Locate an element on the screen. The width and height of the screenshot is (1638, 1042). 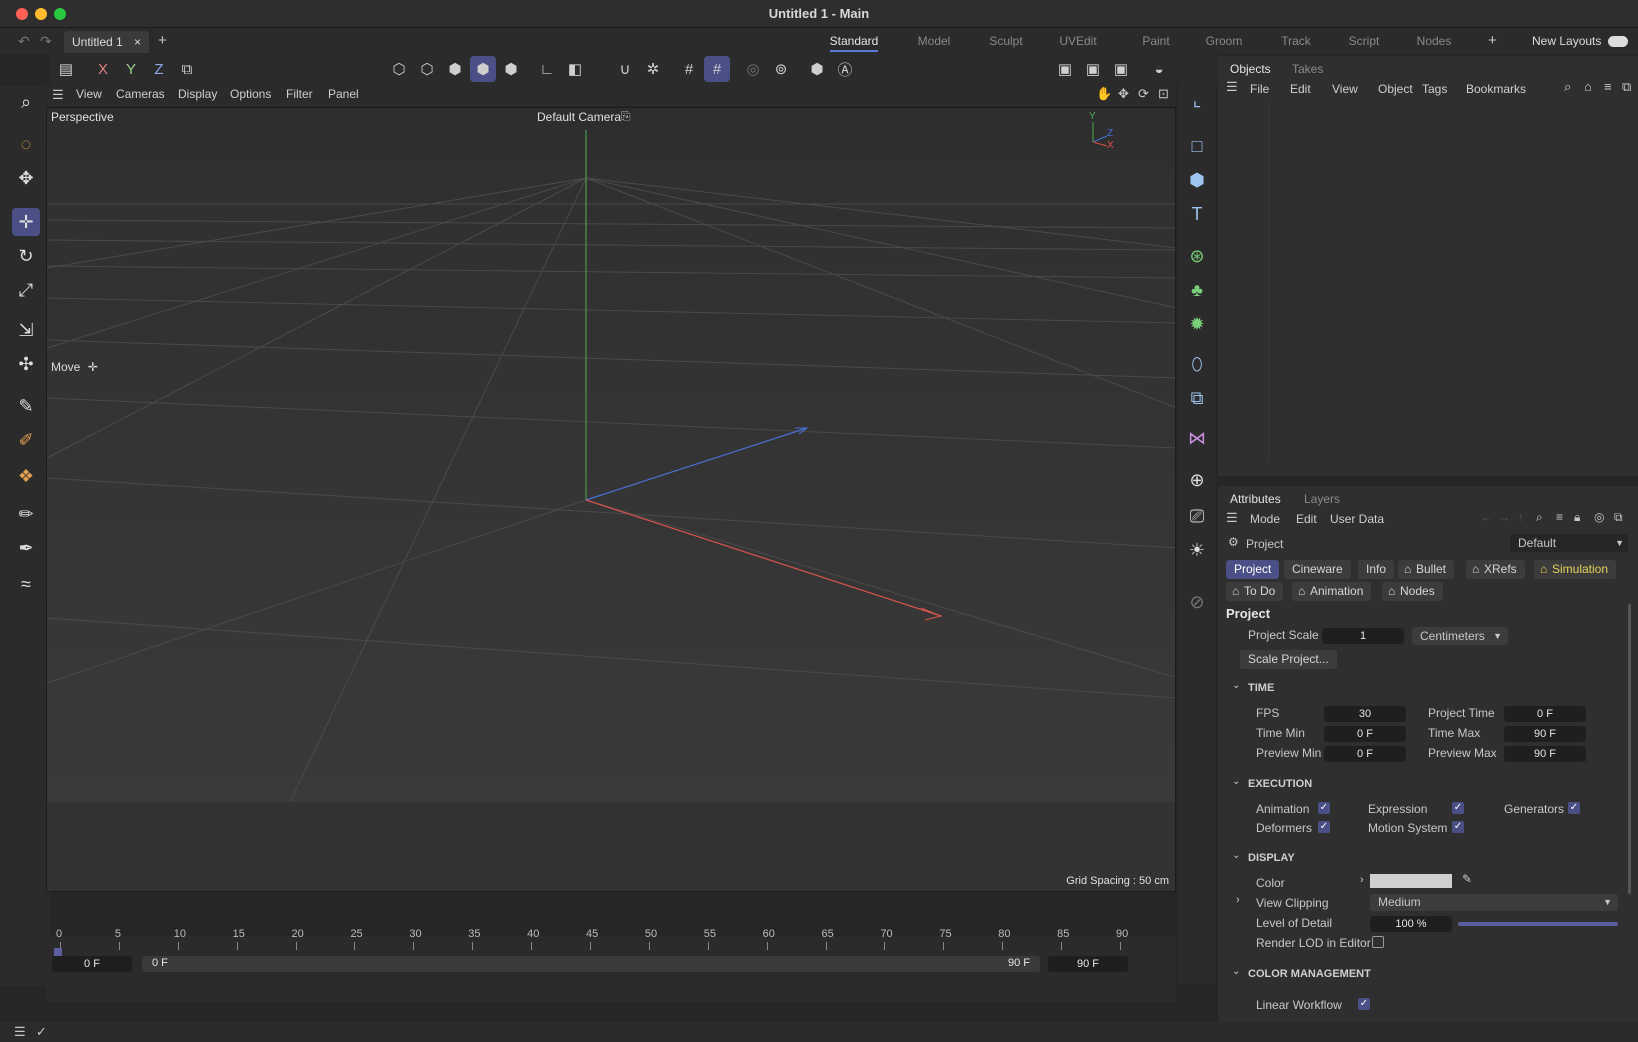
scale-tool-icon: ⤢ is located at coordinates (26, 290).